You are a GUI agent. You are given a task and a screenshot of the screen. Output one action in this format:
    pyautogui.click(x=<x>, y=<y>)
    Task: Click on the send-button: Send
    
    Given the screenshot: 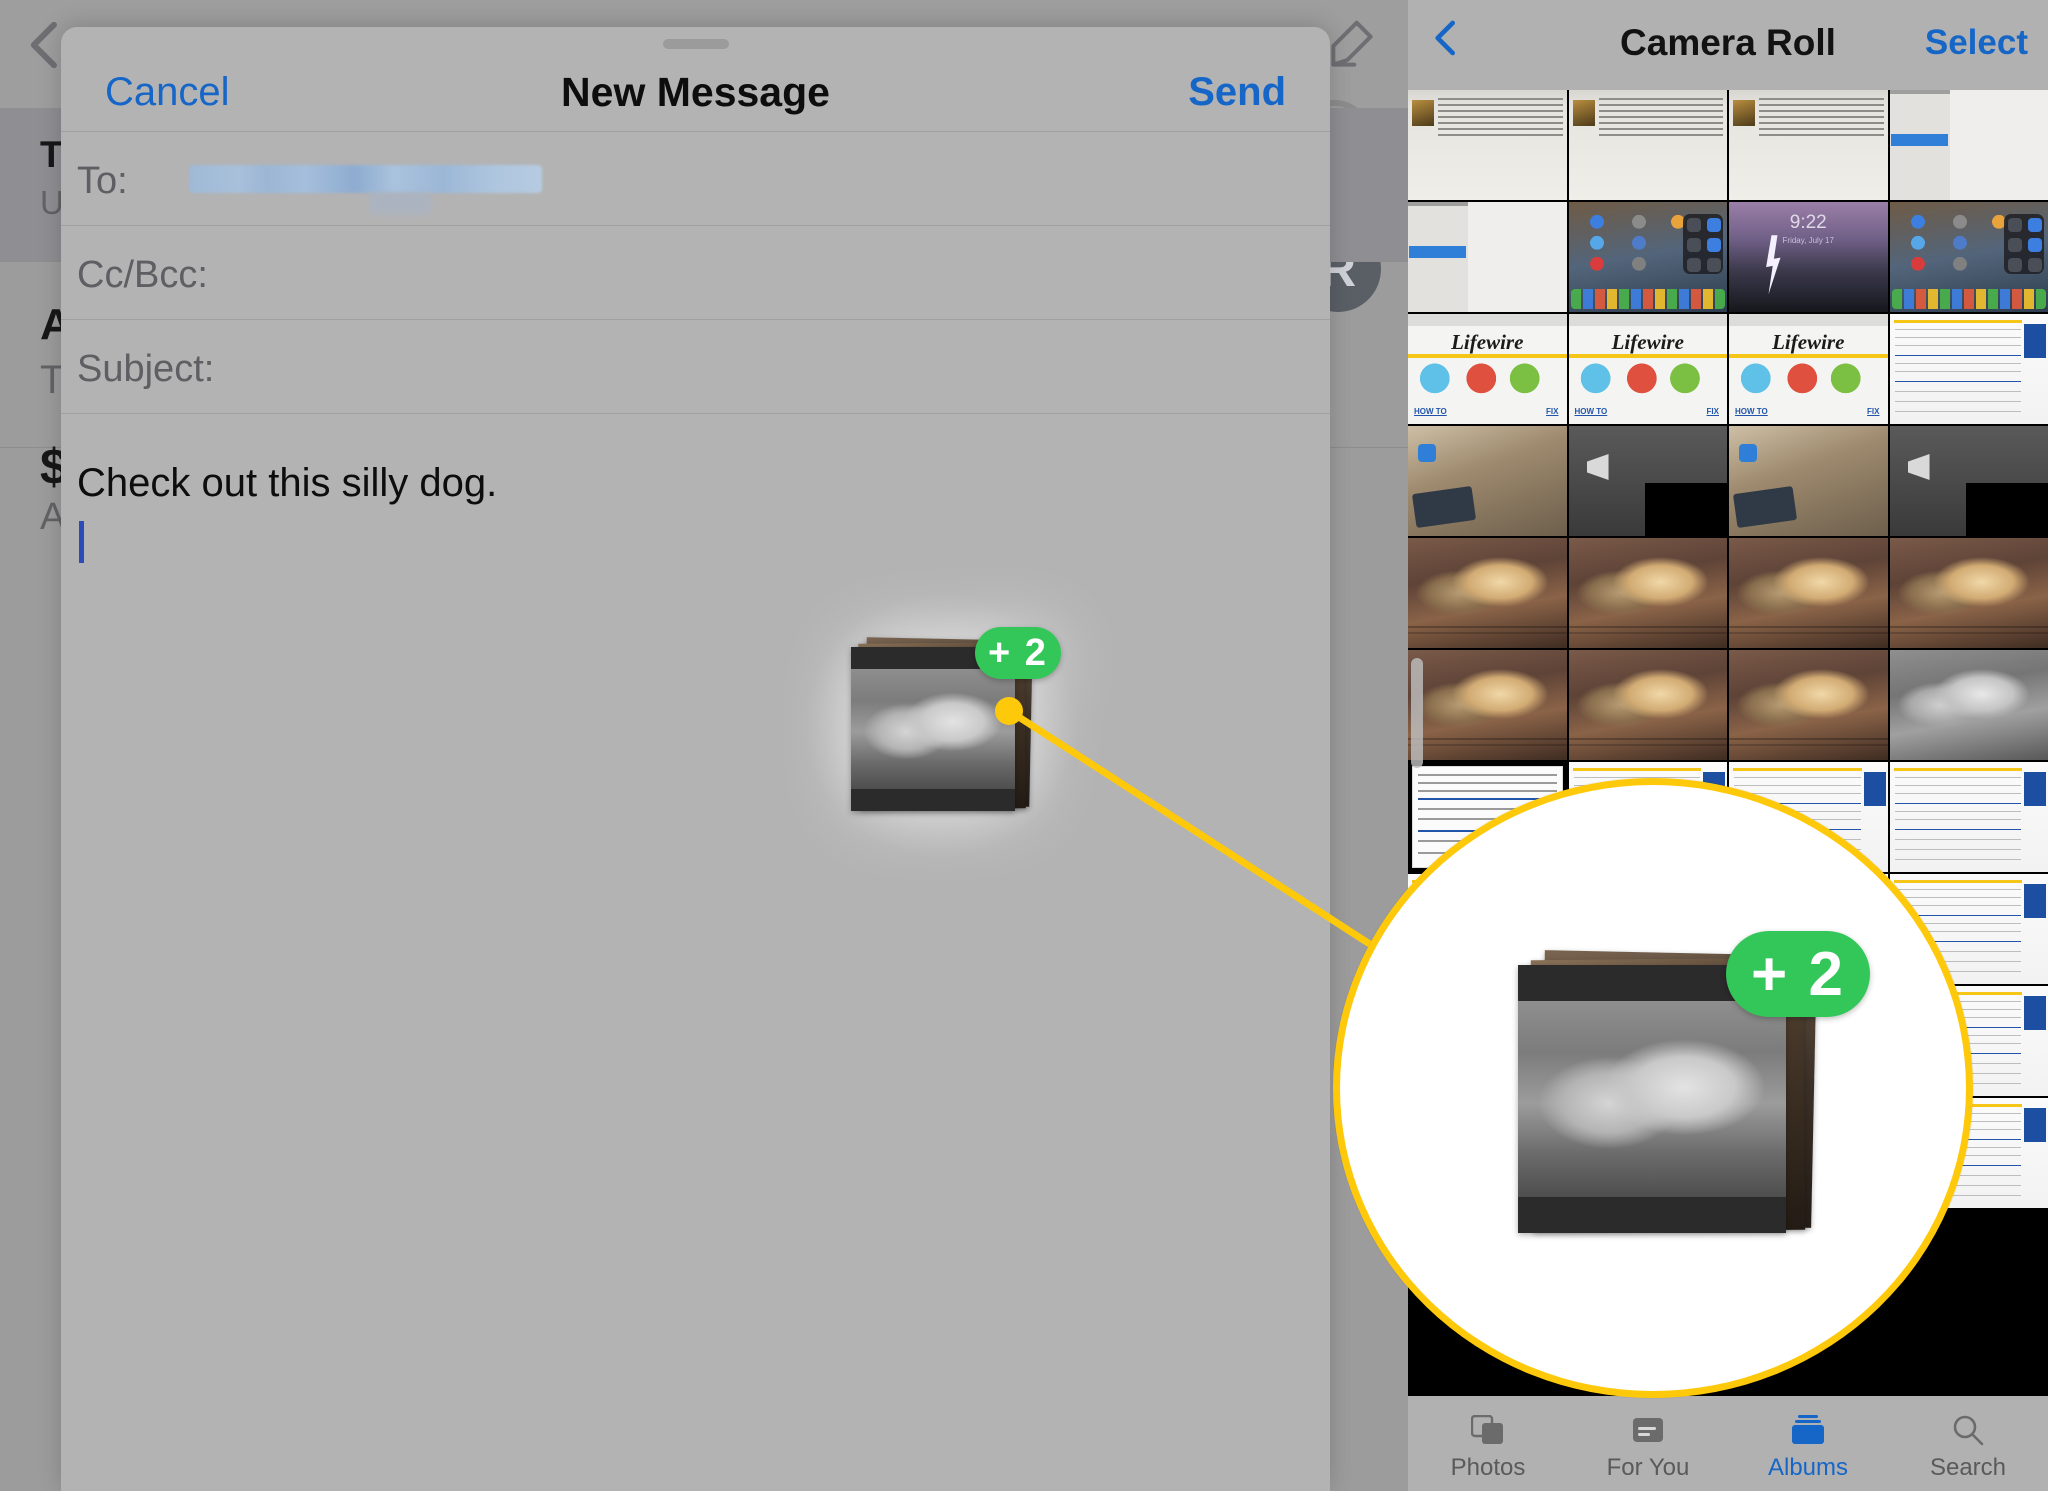 What is the action you would take?
    pyautogui.click(x=1237, y=92)
    